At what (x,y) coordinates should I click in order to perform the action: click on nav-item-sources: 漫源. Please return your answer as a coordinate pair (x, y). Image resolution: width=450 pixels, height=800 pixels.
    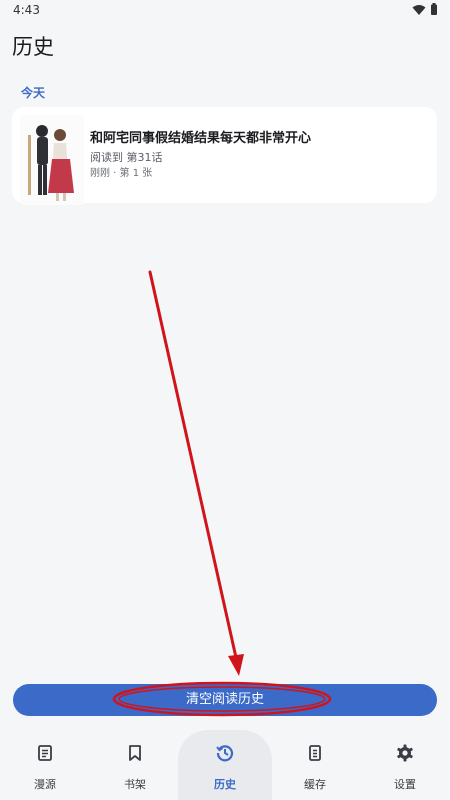
    Looking at the image, I should click on (45, 765).